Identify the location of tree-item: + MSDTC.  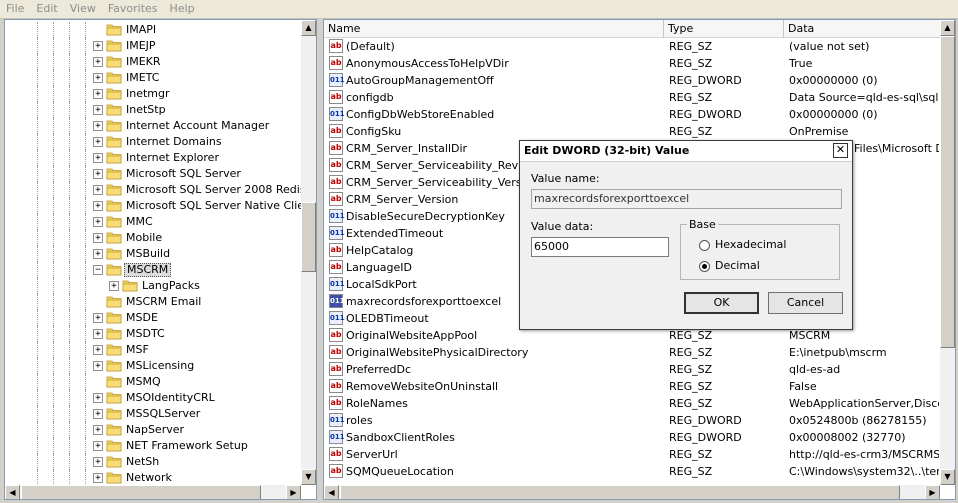
(154, 334).